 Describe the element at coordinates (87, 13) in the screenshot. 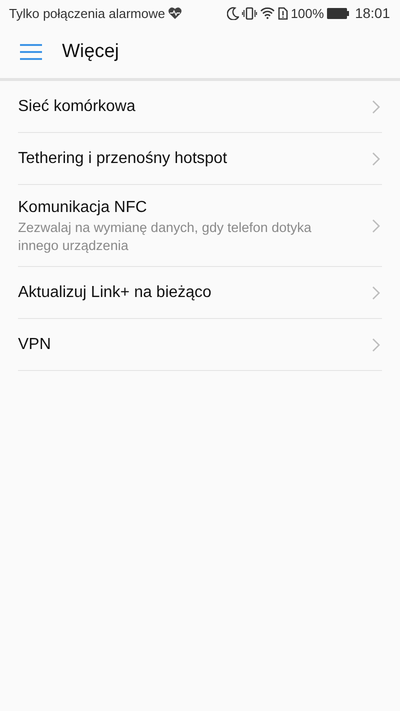

I see `carrier-text: Tylko połączenia alarmowe` at that location.